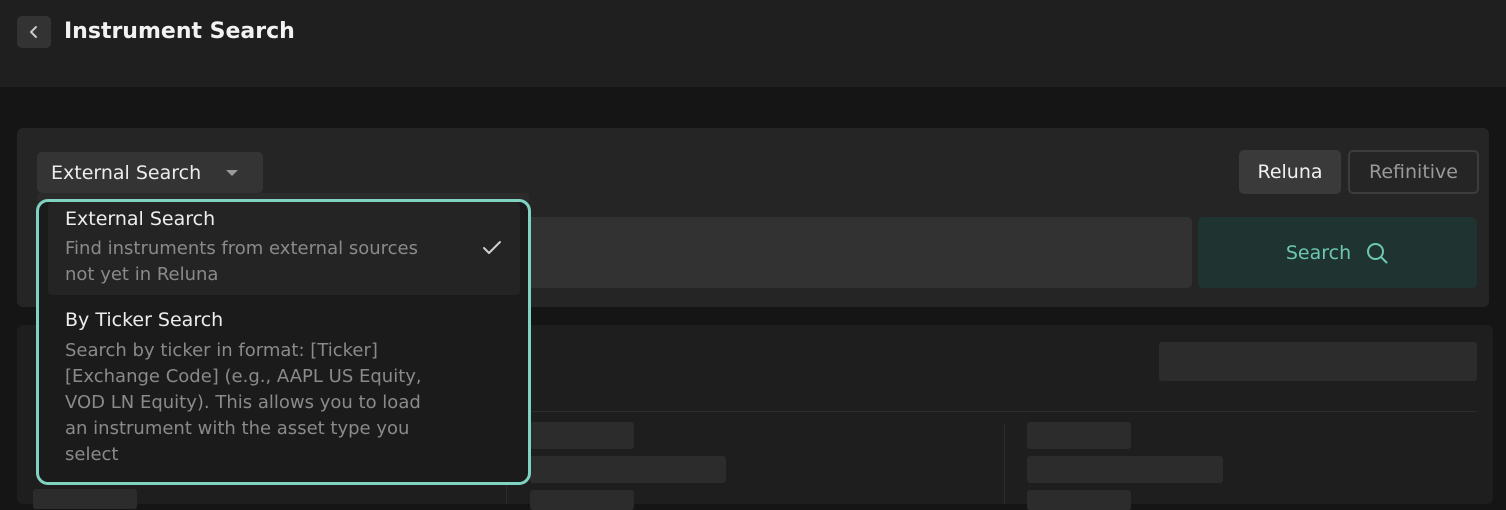  I want to click on source-button-reluna: Reluna, so click(1290, 172).